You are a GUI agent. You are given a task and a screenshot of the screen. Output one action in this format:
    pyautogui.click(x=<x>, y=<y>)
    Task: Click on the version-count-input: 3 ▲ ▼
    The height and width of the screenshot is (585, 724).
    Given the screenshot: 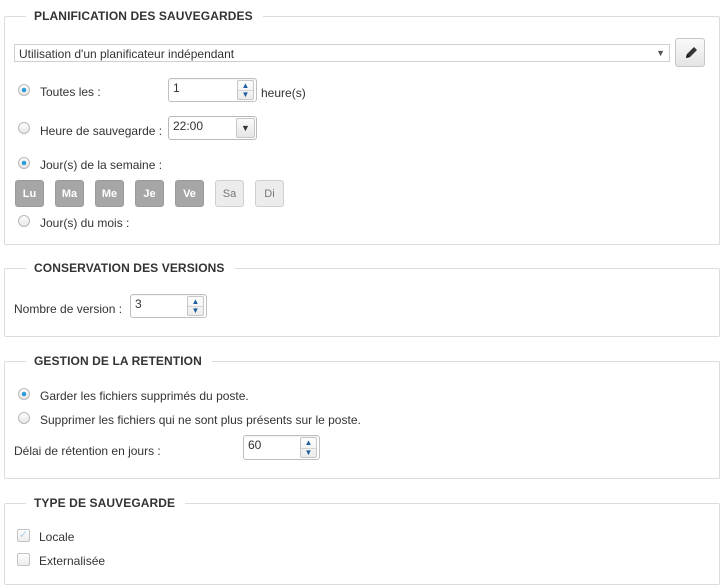 What is the action you would take?
    pyautogui.click(x=168, y=306)
    